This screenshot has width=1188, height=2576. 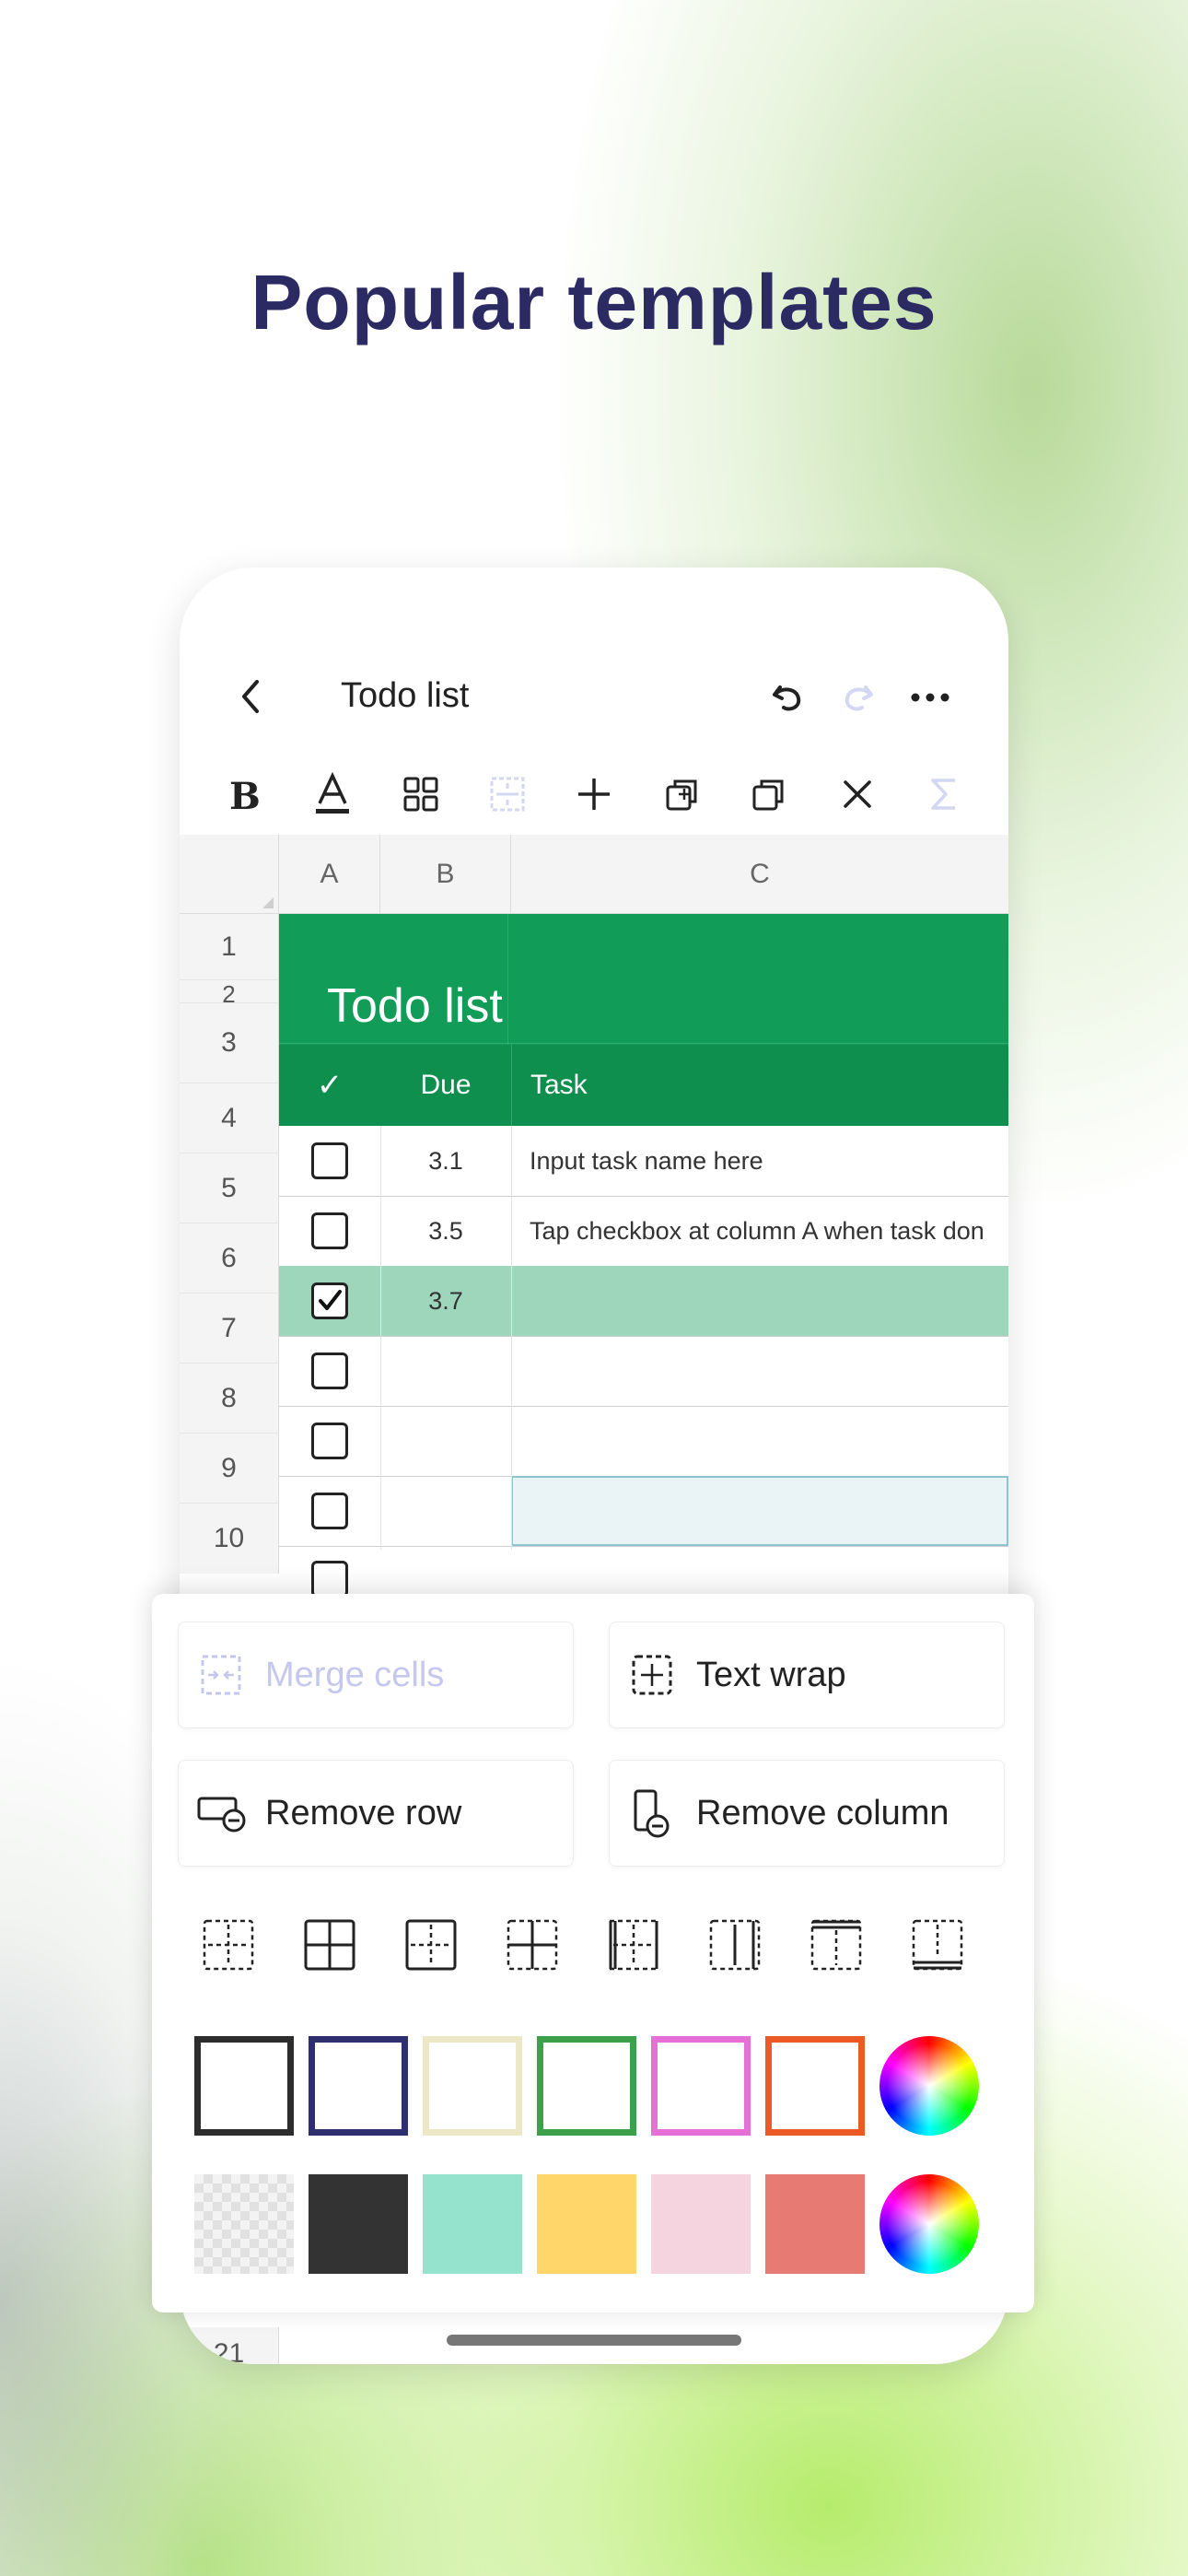 I want to click on fill-none-swatch, so click(x=244, y=2224).